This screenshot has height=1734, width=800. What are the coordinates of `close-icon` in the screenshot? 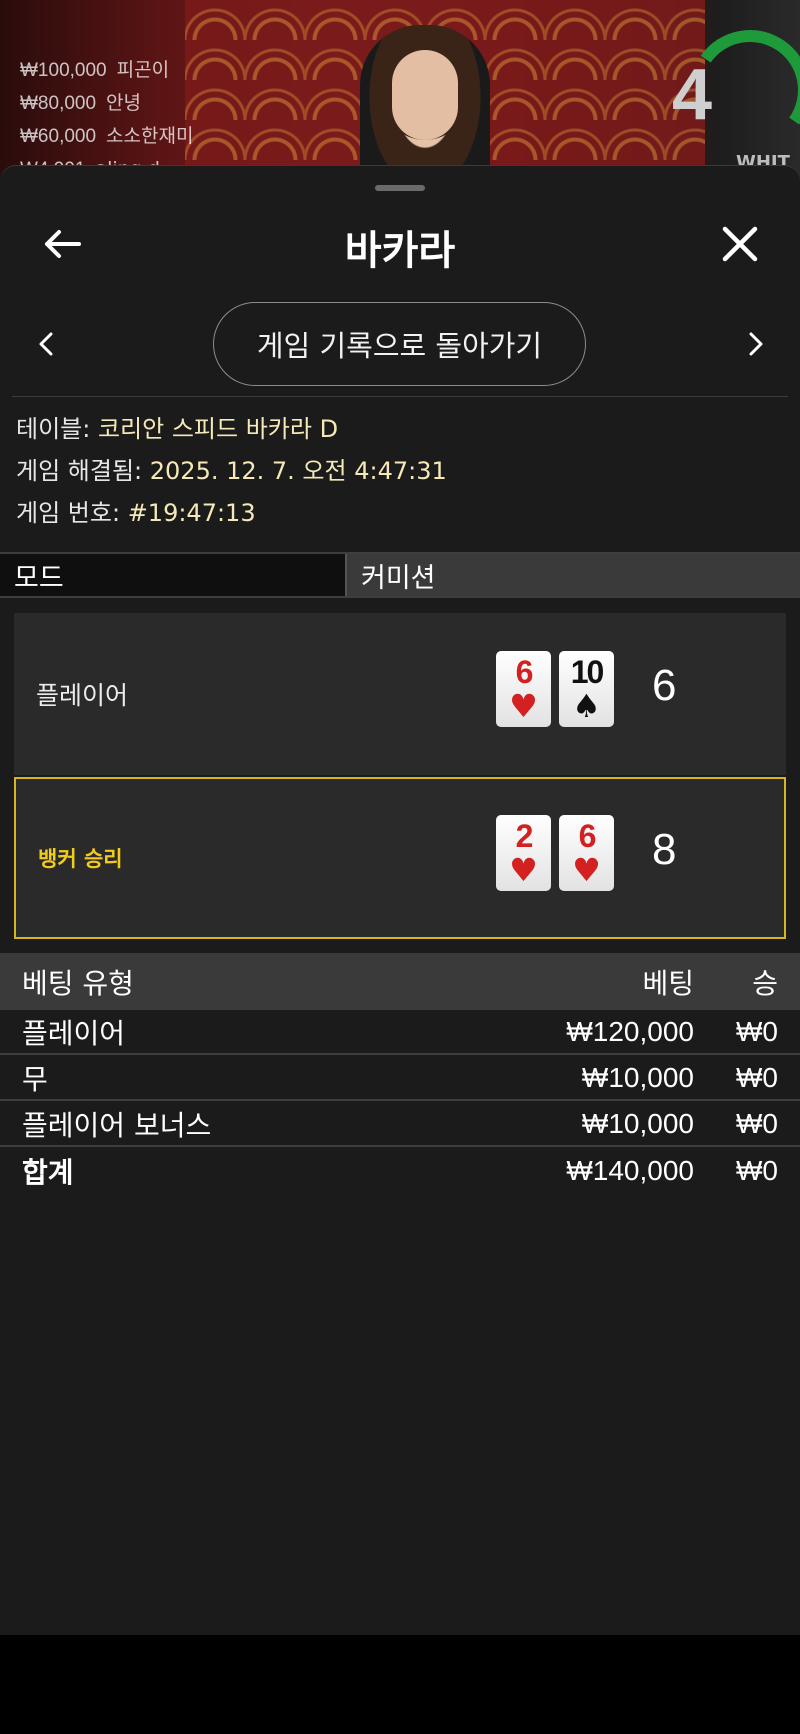 It's located at (740, 244).